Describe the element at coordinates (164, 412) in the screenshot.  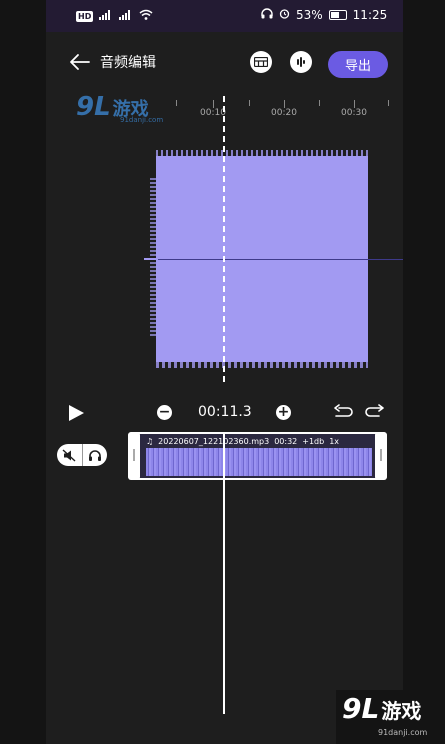
I see `zoom-out-button: −` at that location.